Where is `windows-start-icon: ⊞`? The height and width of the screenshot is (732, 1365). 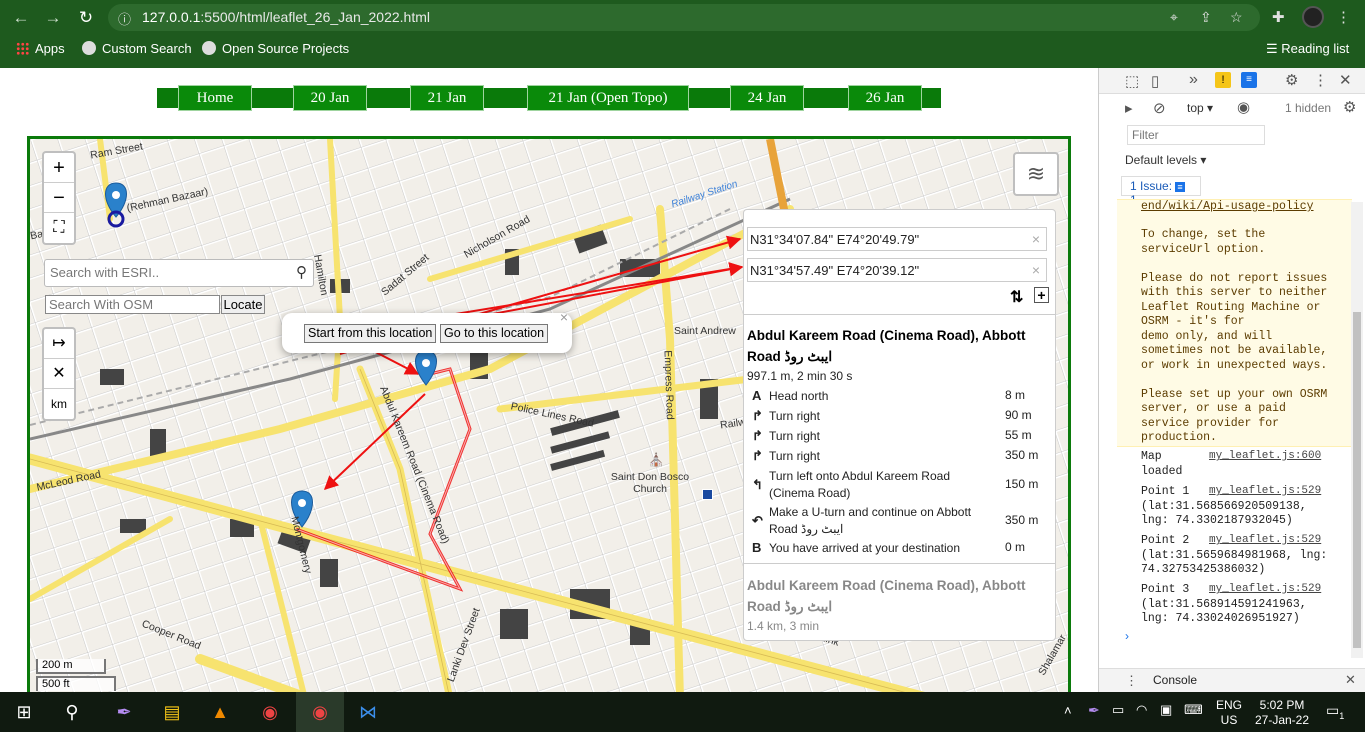 windows-start-icon: ⊞ is located at coordinates (24, 712).